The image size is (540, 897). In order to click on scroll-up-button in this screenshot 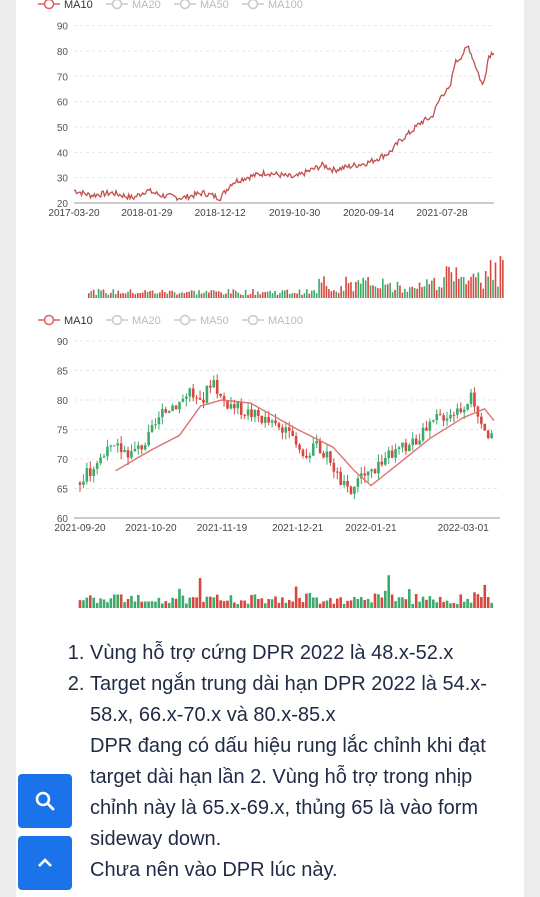, I will do `click(45, 863)`.